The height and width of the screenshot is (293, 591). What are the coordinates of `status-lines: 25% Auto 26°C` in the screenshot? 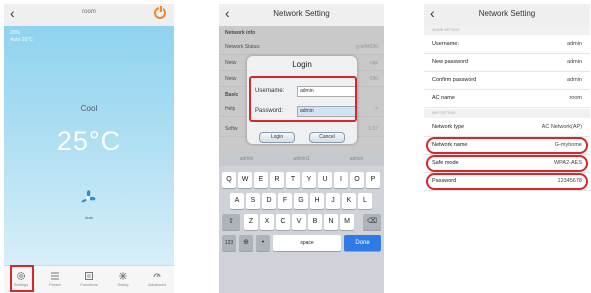 It's located at (21, 37).